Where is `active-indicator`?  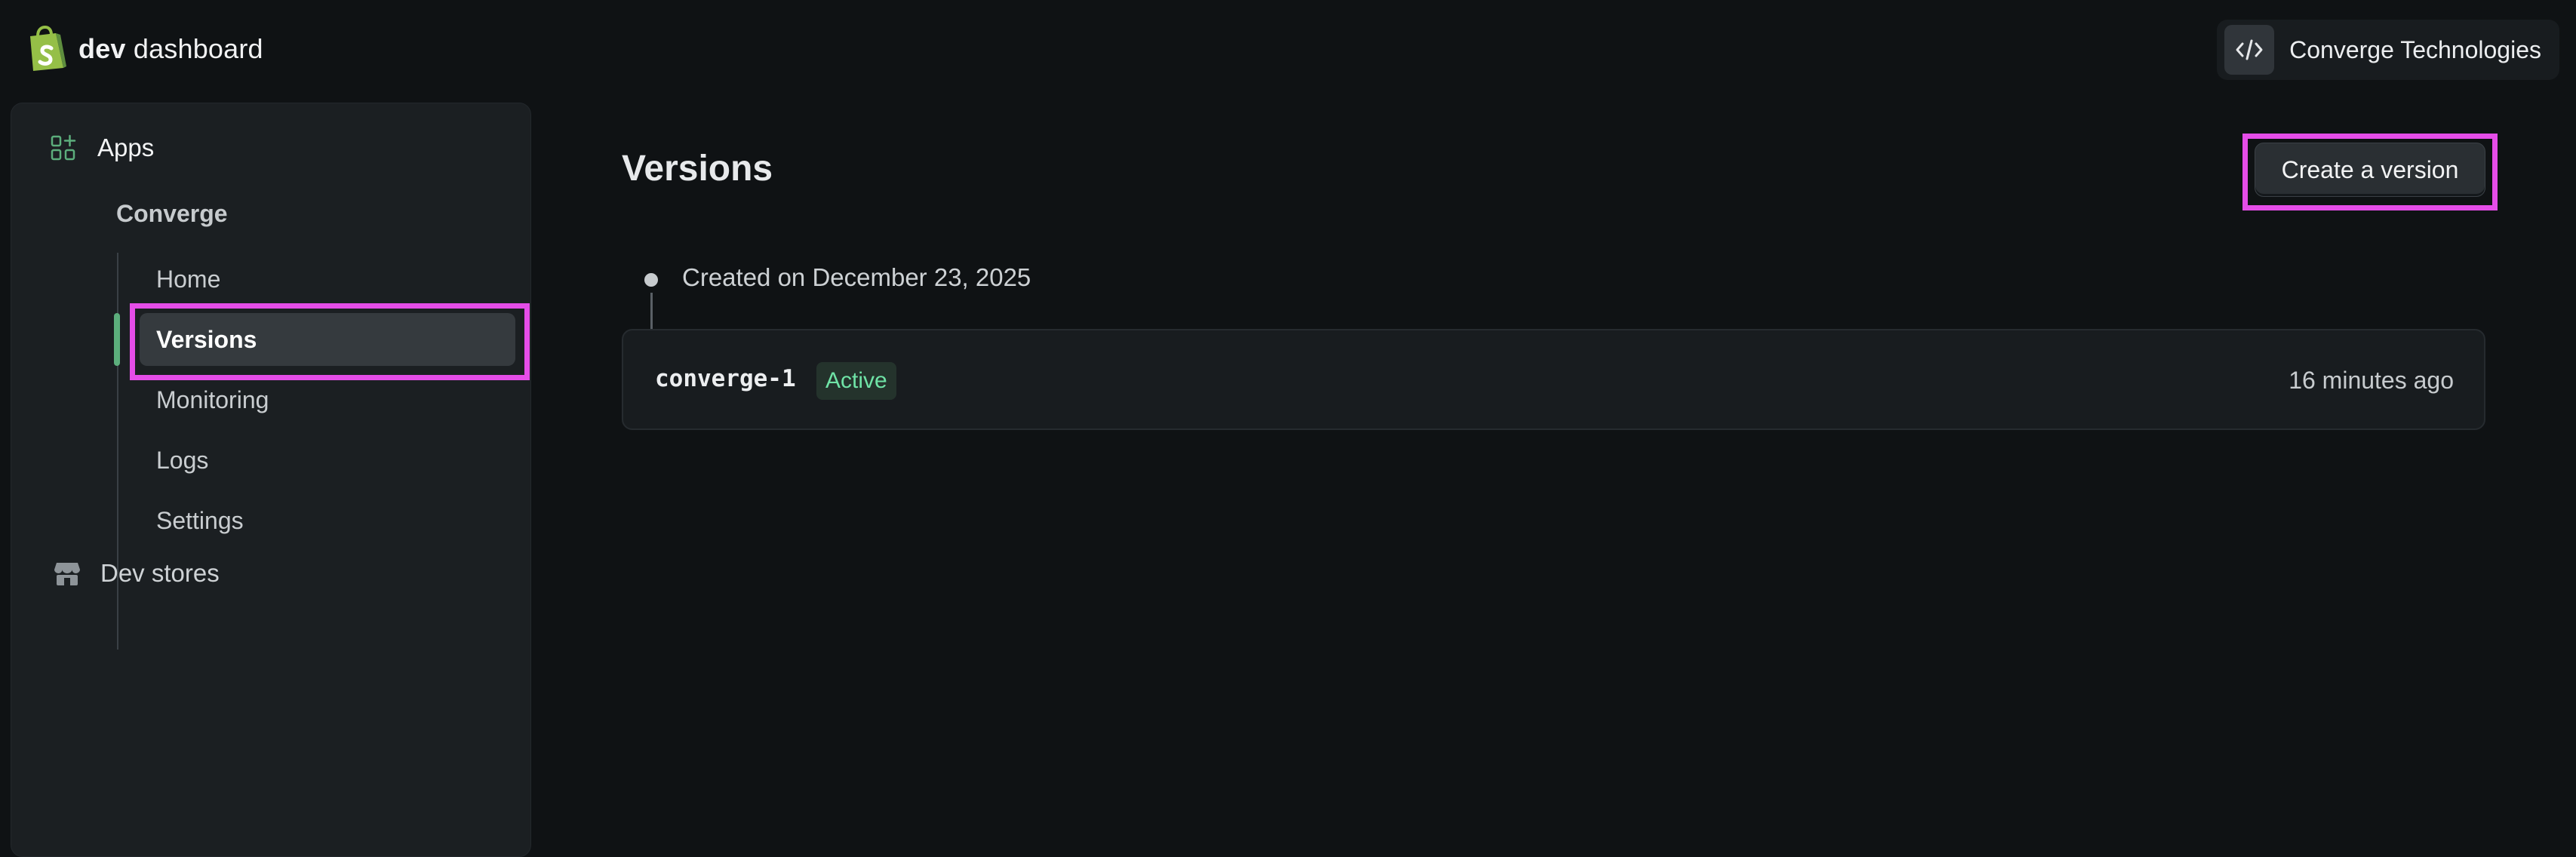
active-indicator is located at coordinates (117, 340).